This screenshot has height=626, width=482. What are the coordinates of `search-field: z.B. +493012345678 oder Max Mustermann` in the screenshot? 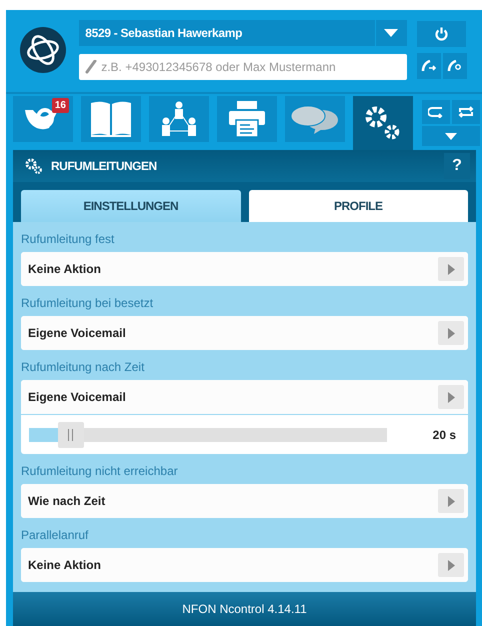 It's located at (243, 67).